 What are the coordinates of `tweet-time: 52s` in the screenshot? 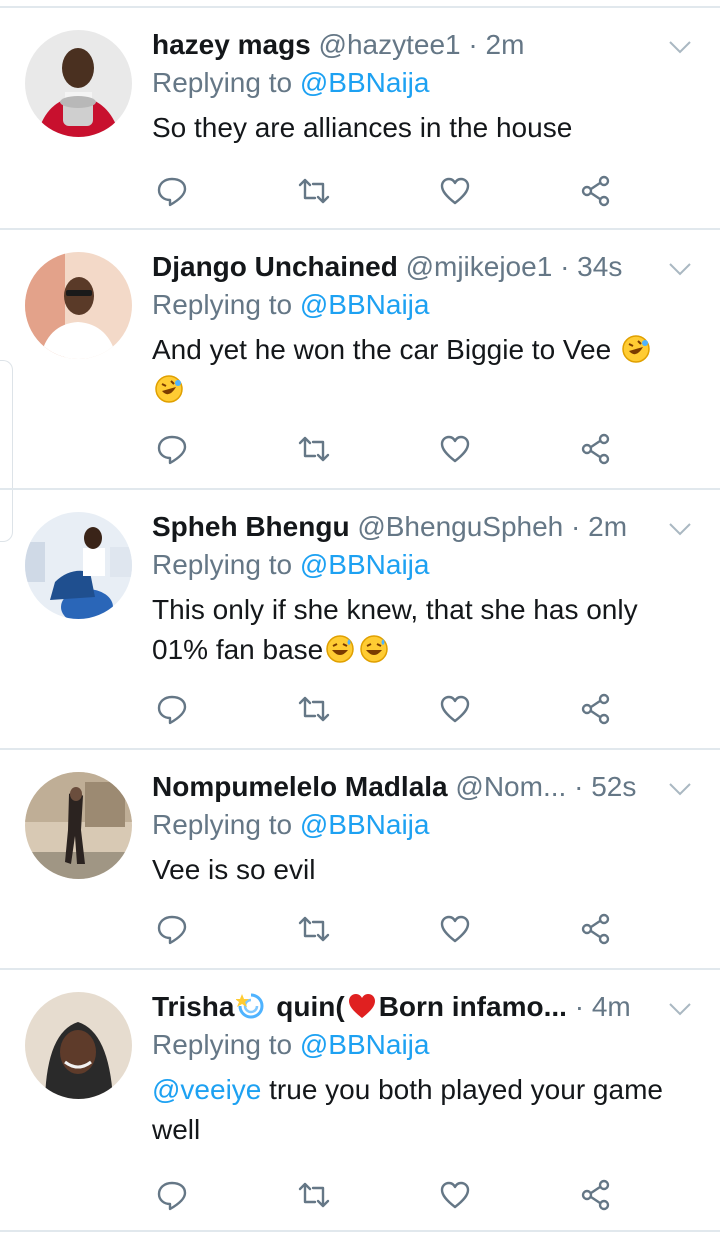 It's located at (613, 786).